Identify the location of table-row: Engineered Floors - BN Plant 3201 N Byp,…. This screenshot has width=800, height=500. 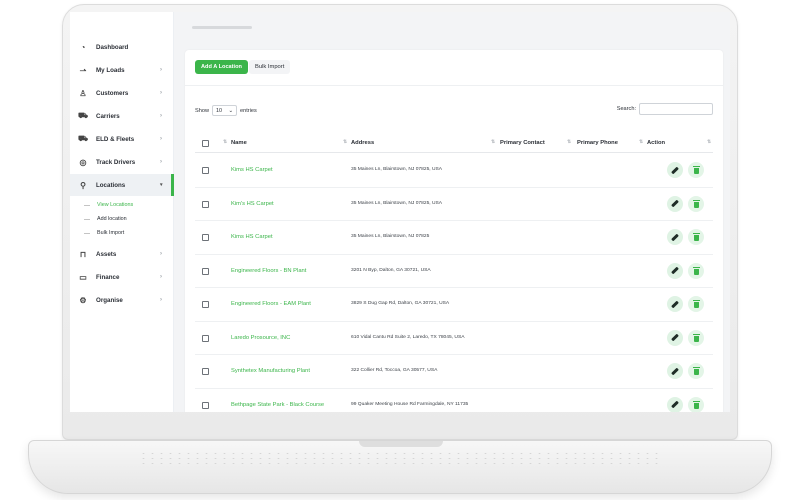
(454, 271).